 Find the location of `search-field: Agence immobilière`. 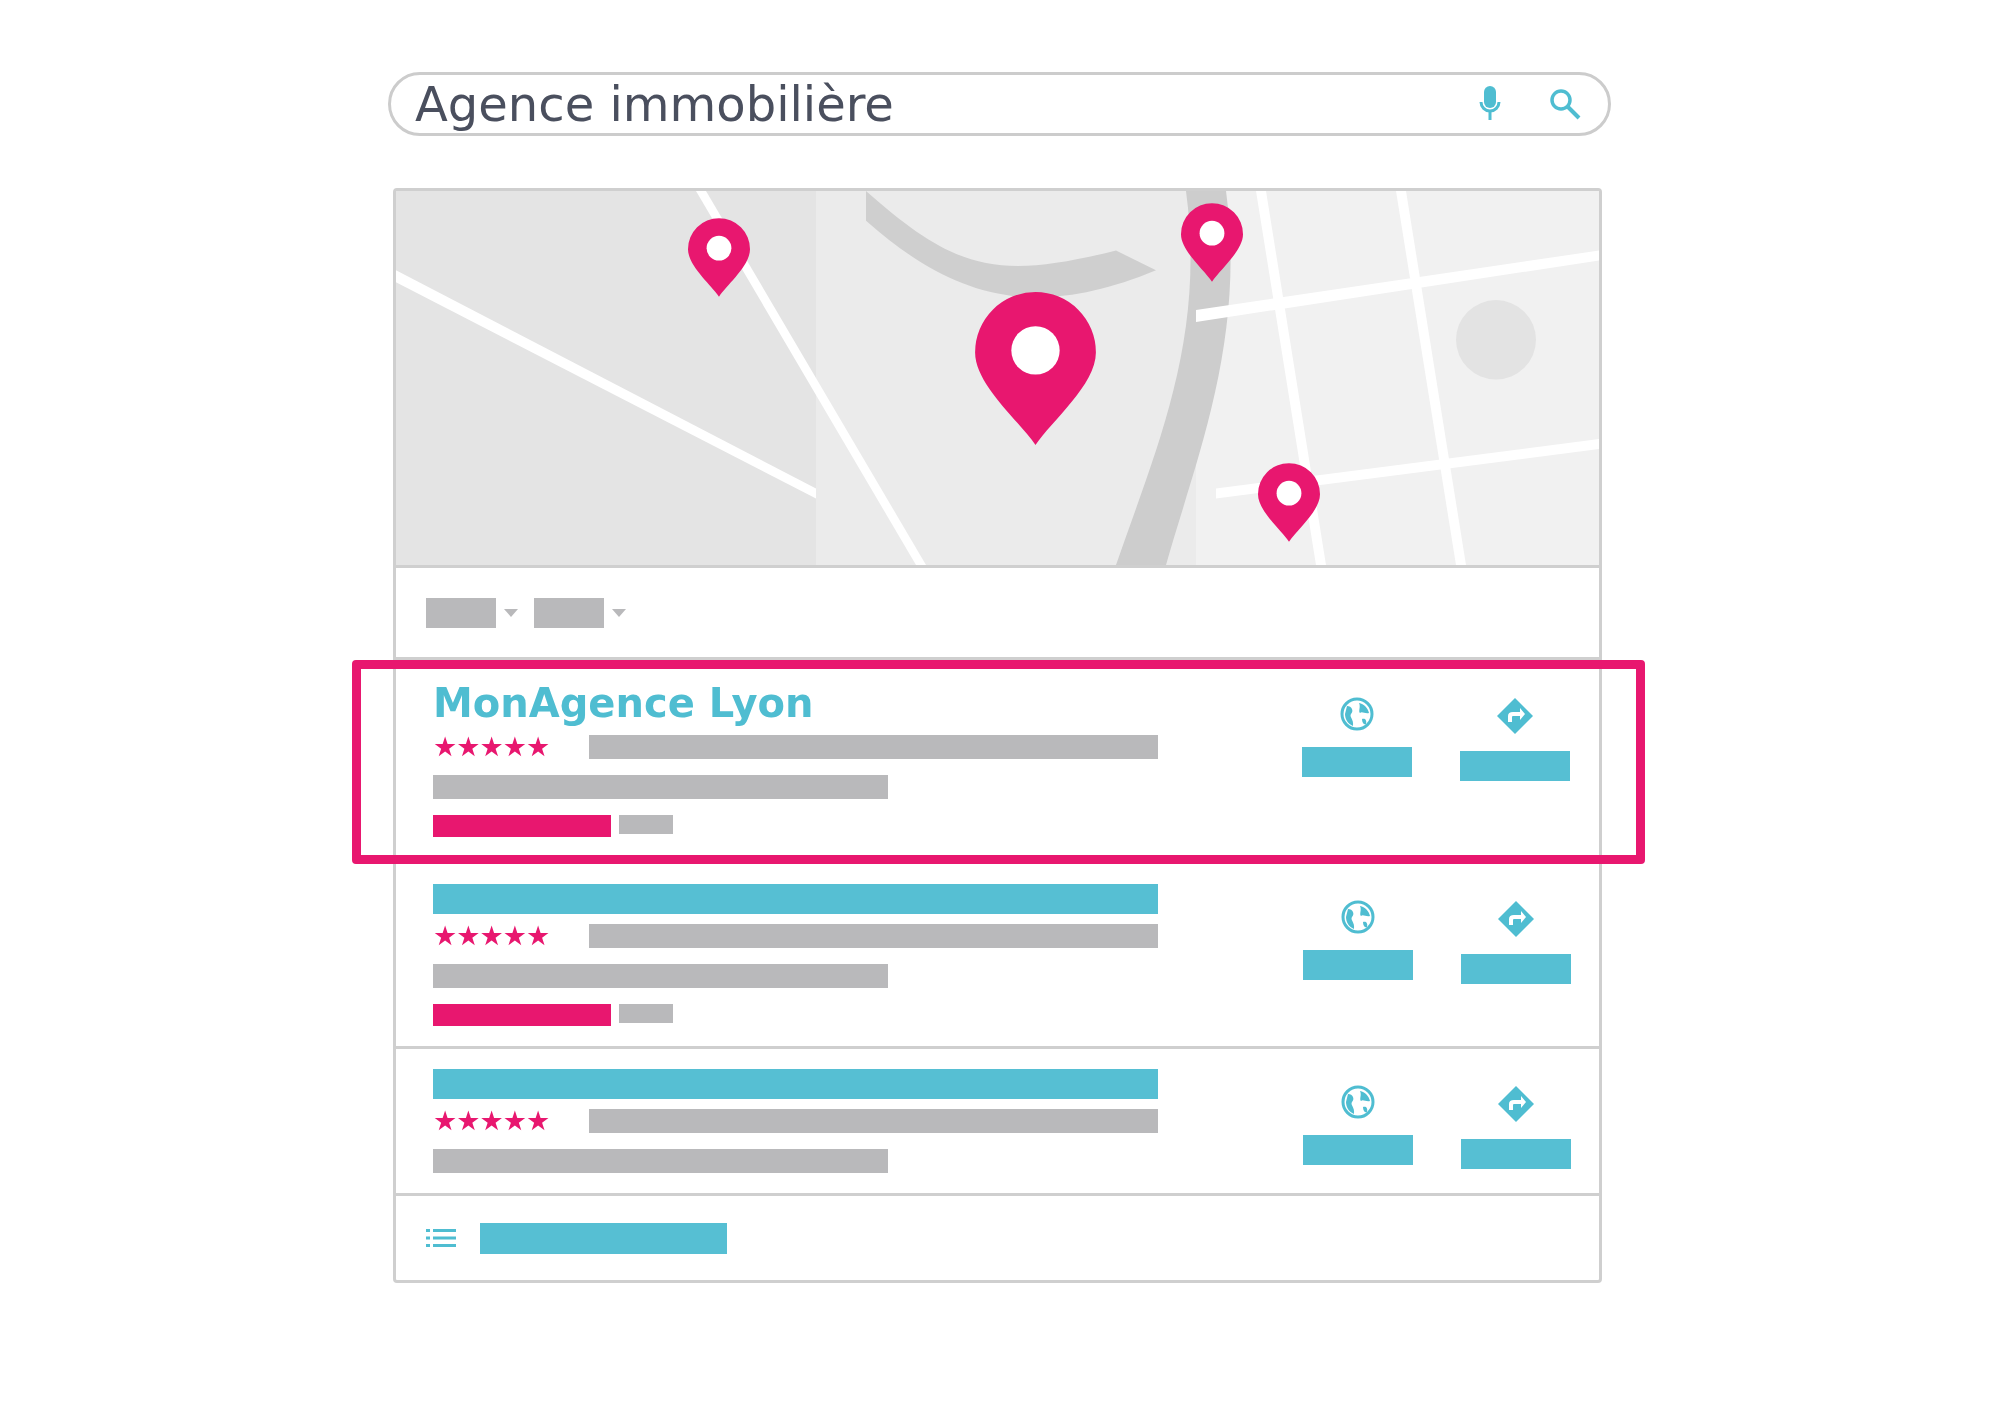

search-field: Agence immobilière is located at coordinates (999, 104).